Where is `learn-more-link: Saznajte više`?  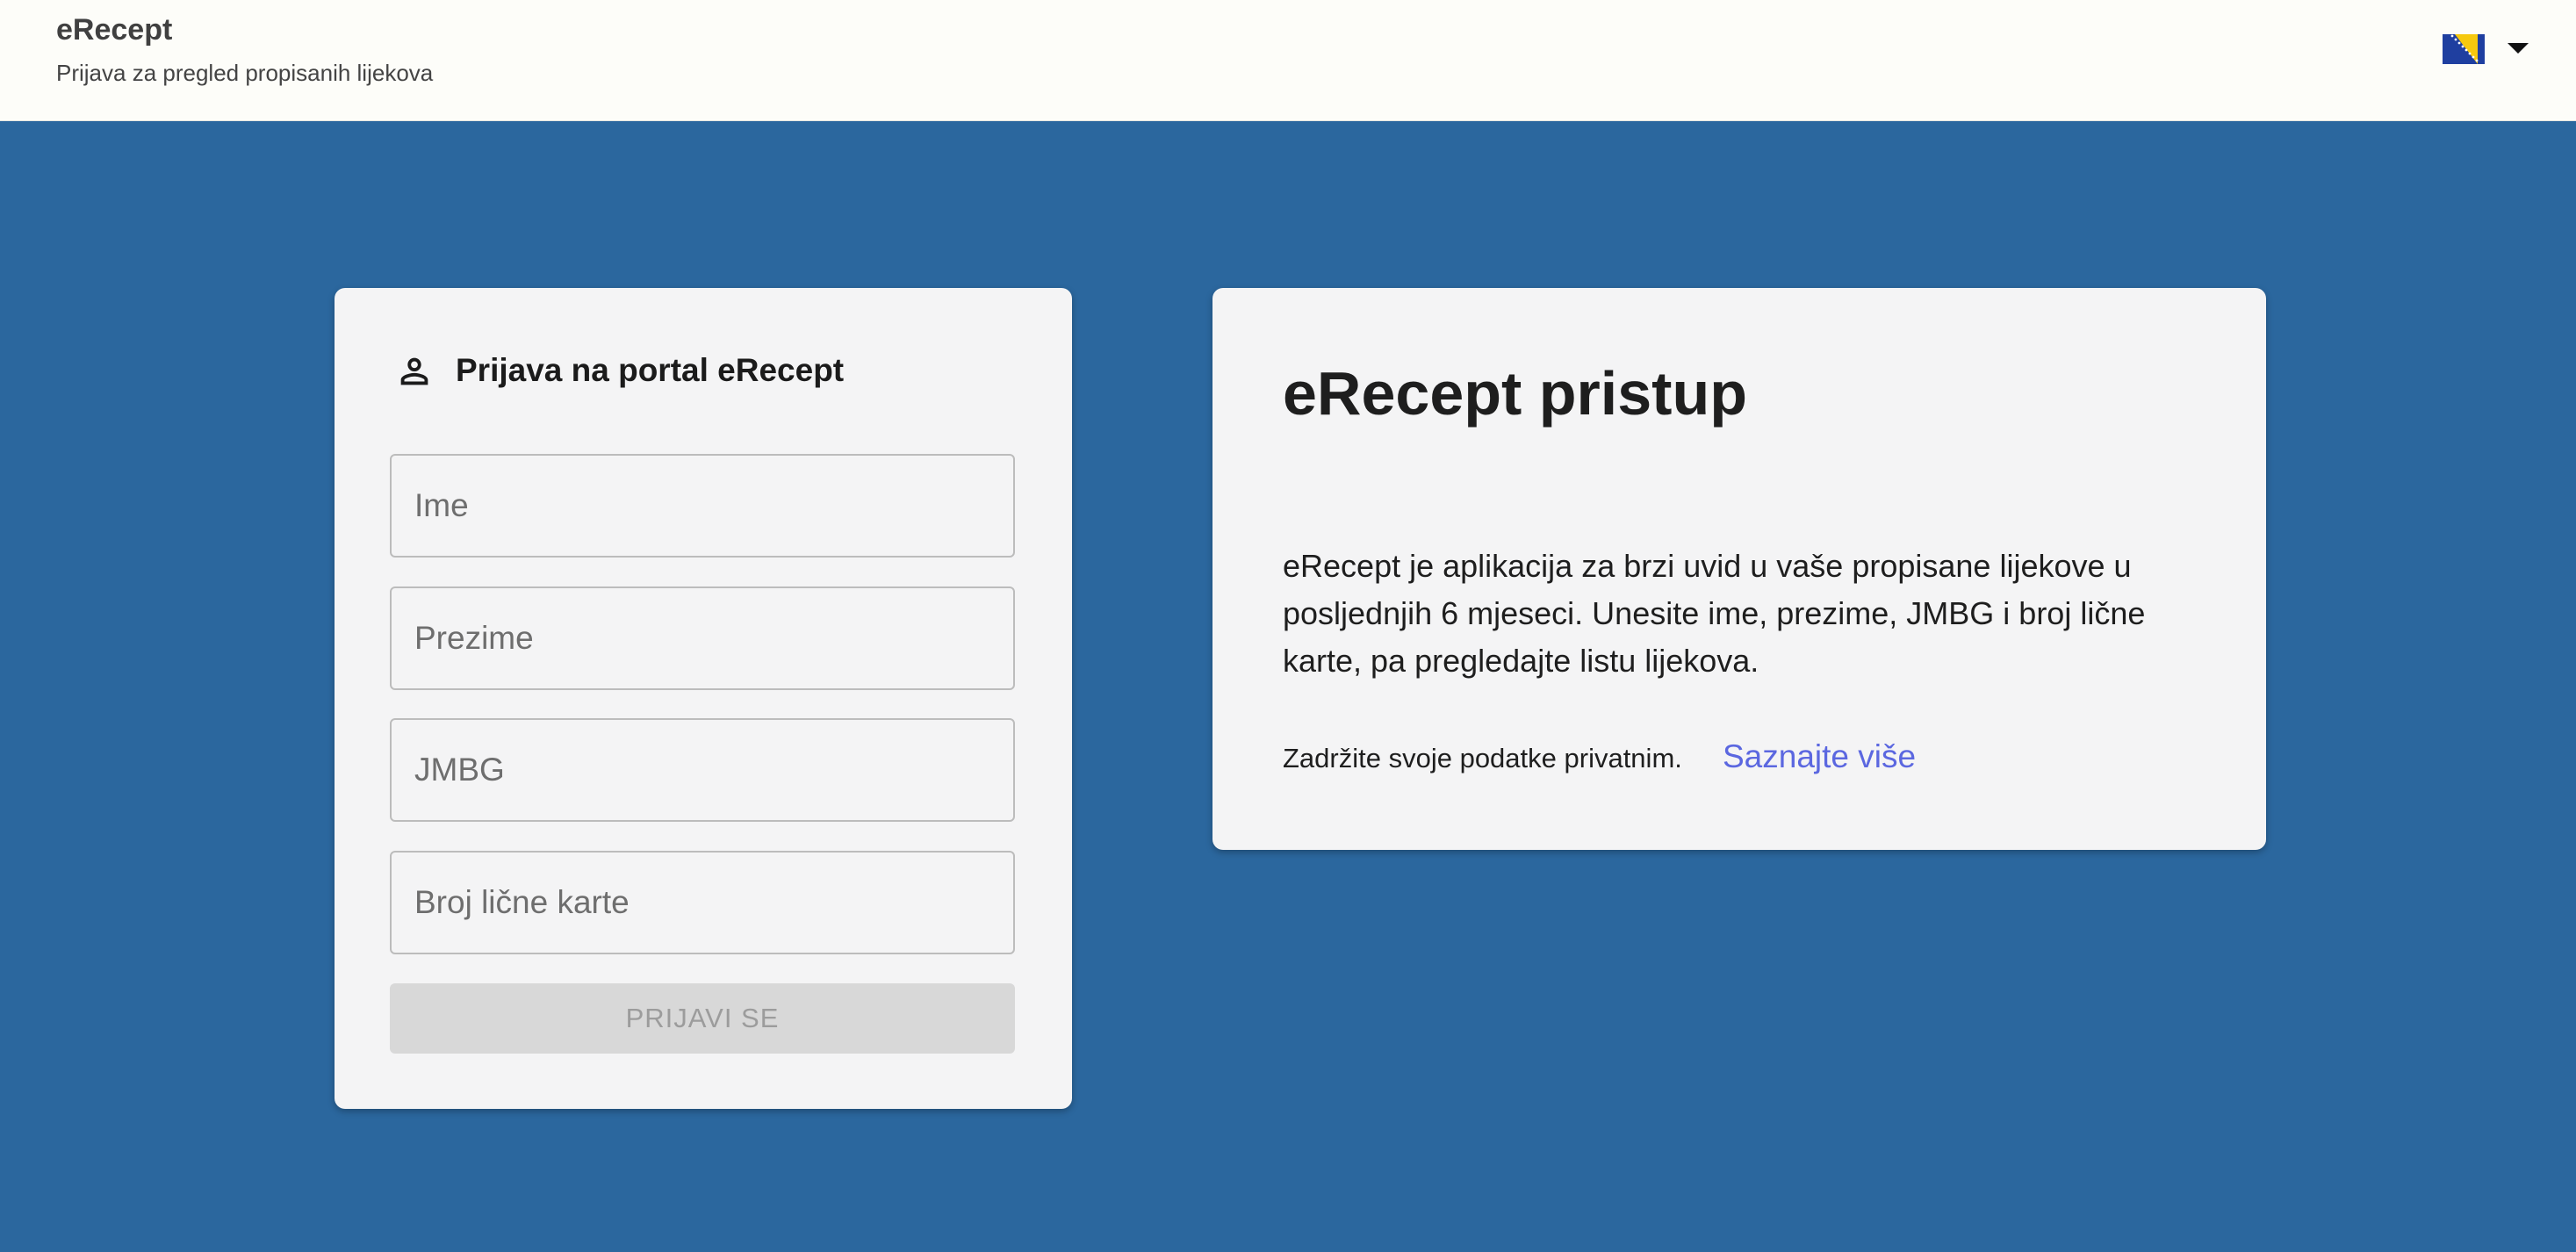
learn-more-link: Saznajte više is located at coordinates (1819, 757).